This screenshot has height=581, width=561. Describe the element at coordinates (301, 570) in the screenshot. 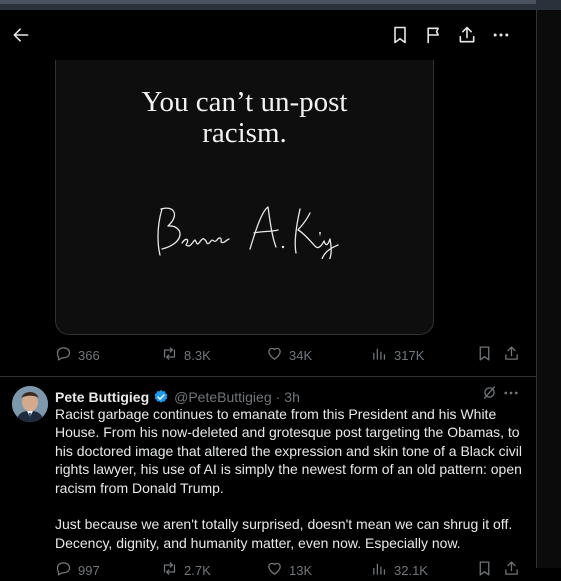

I see `like-count: 13K` at that location.